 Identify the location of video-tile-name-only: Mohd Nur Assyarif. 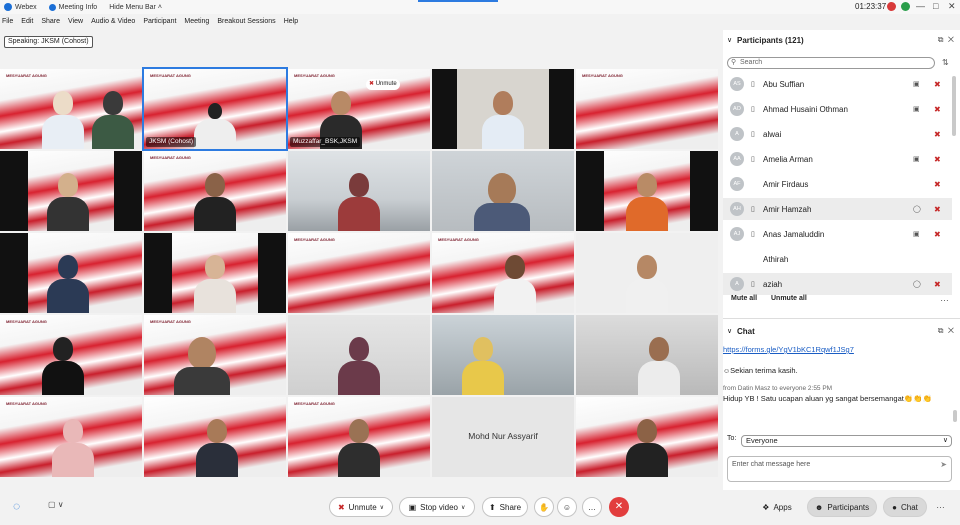
(503, 437).